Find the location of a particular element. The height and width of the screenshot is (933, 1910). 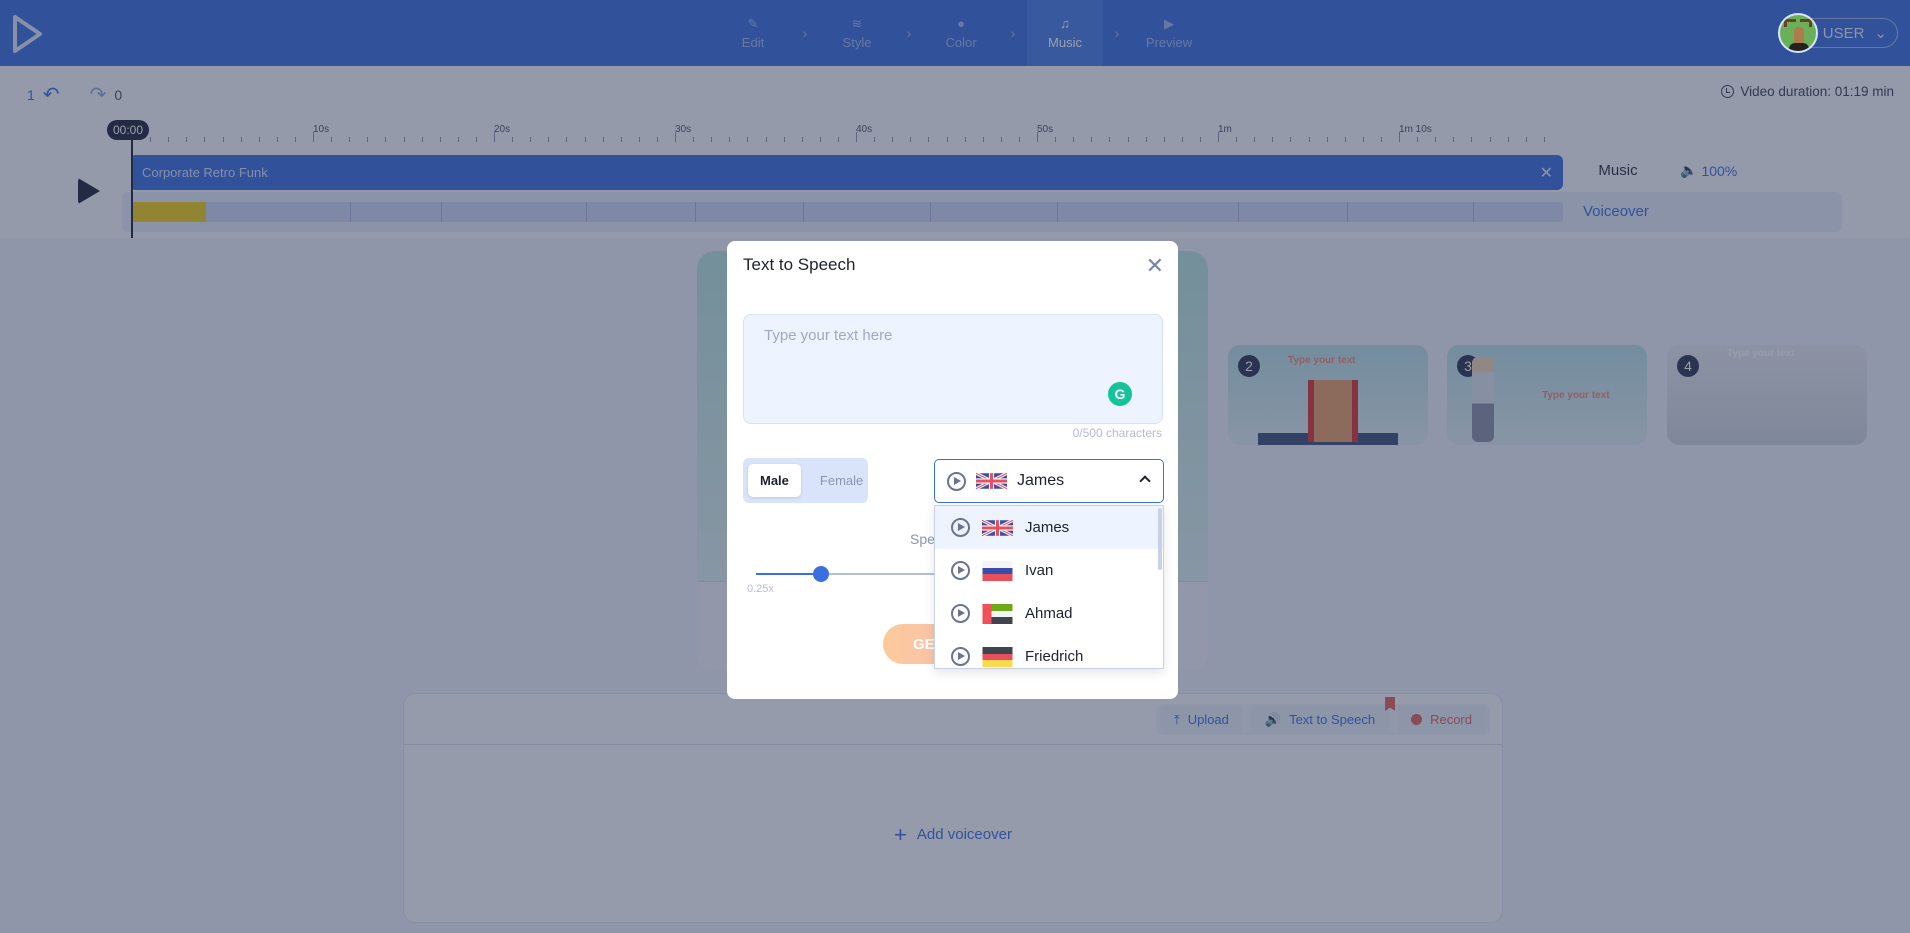

voice-option-friedrich: Friedrich is located at coordinates (1049, 651).